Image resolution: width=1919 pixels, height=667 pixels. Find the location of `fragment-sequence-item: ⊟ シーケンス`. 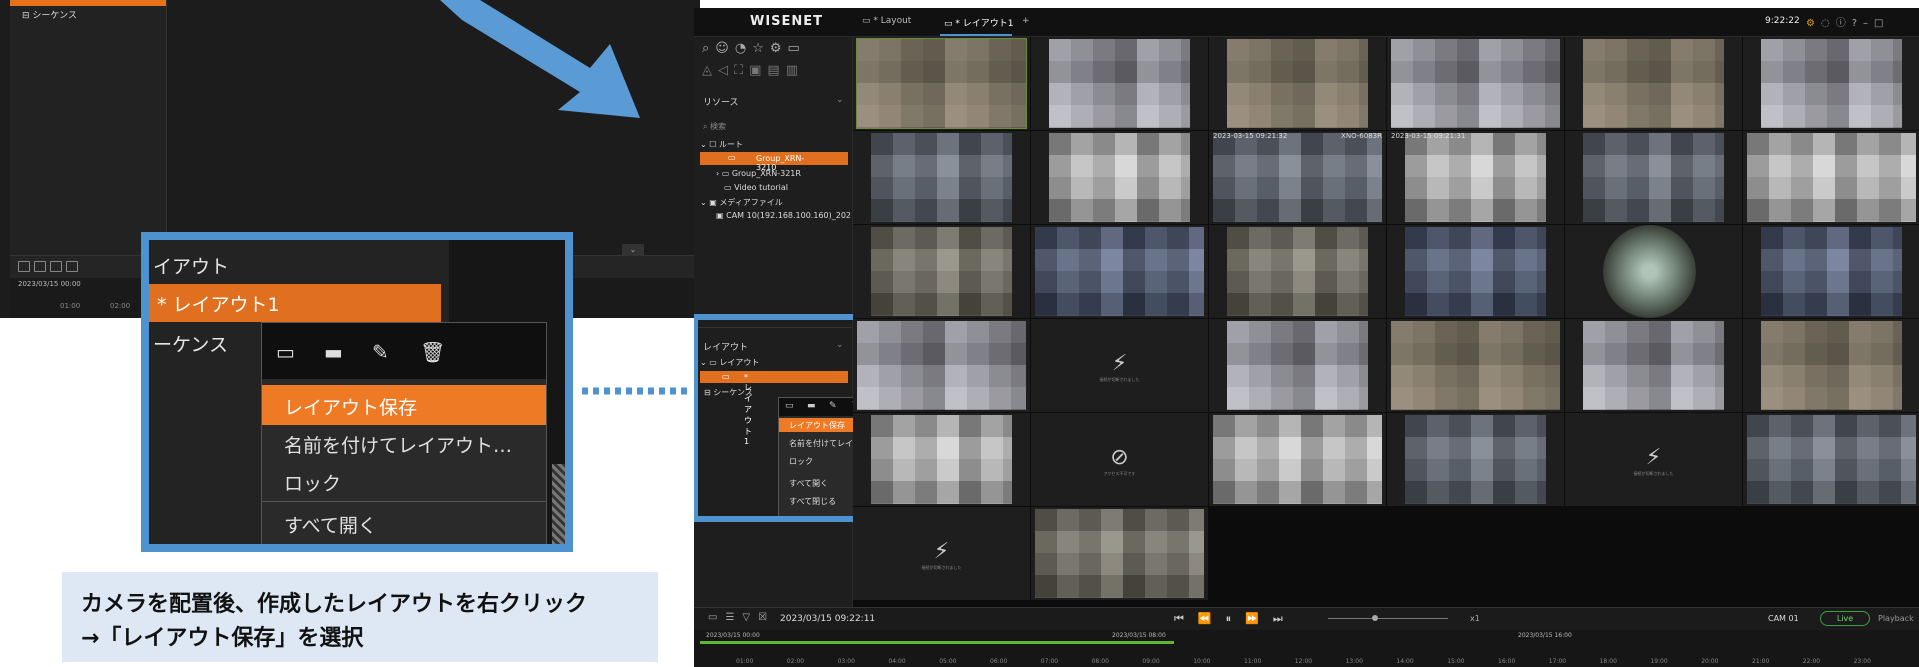

fragment-sequence-item: ⊟ シーケンス is located at coordinates (49, 14).